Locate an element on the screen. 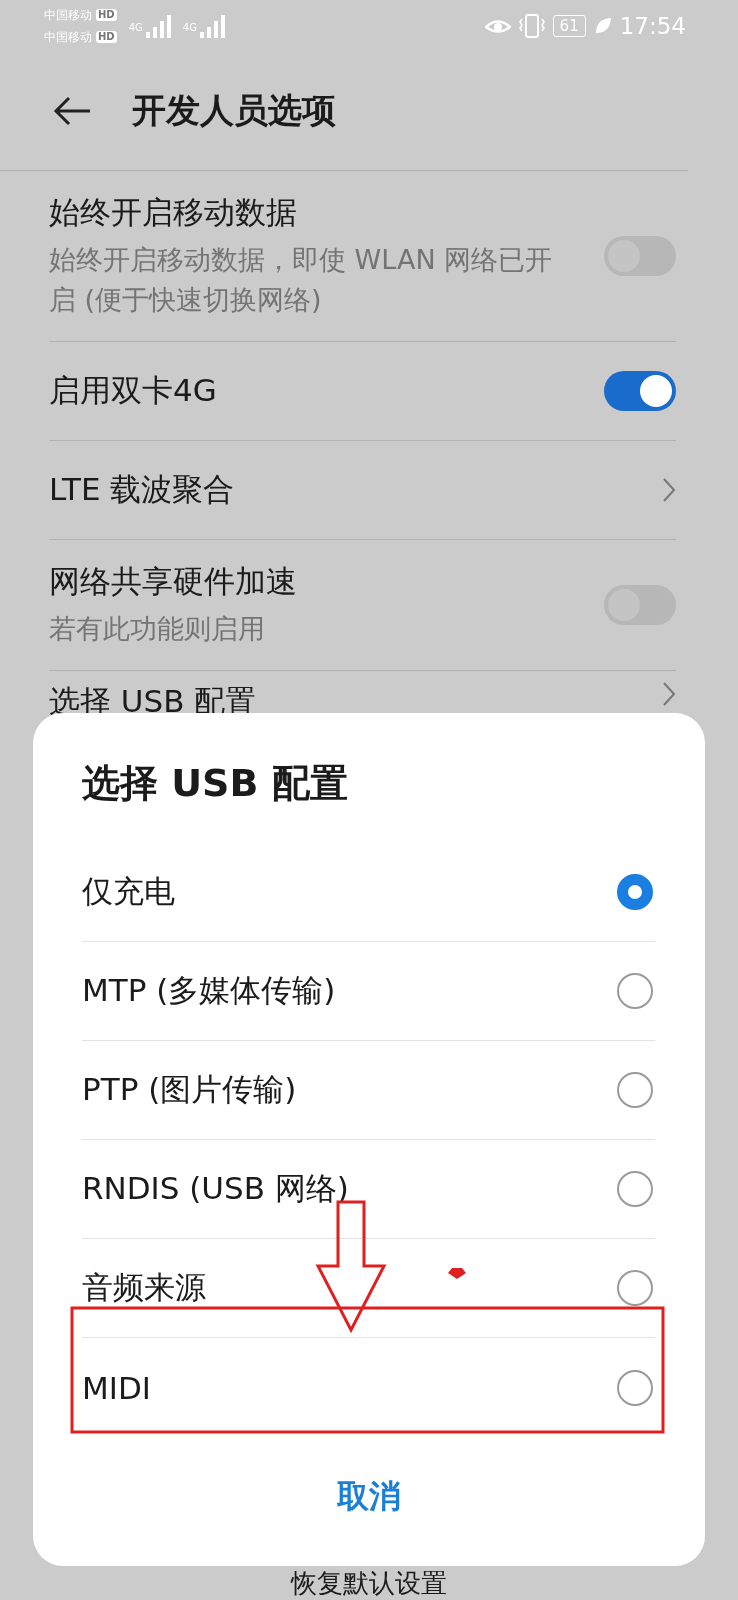 The image size is (738, 1600). option-label: 仅充电 is located at coordinates (128, 891).